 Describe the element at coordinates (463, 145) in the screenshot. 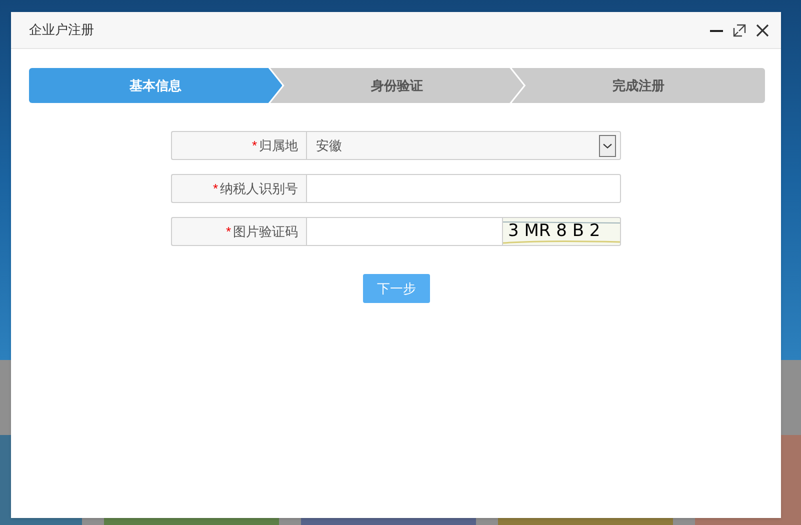

I see `region-select: 安徽` at that location.